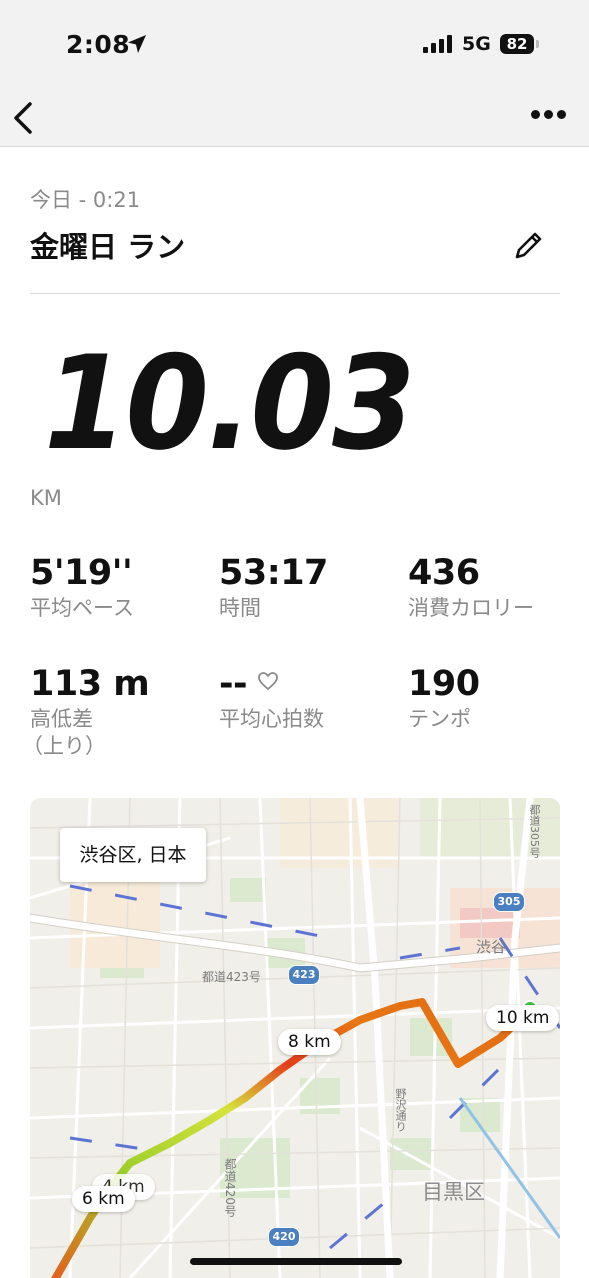  What do you see at coordinates (98, 44) in the screenshot?
I see `status-time: 2:08` at bounding box center [98, 44].